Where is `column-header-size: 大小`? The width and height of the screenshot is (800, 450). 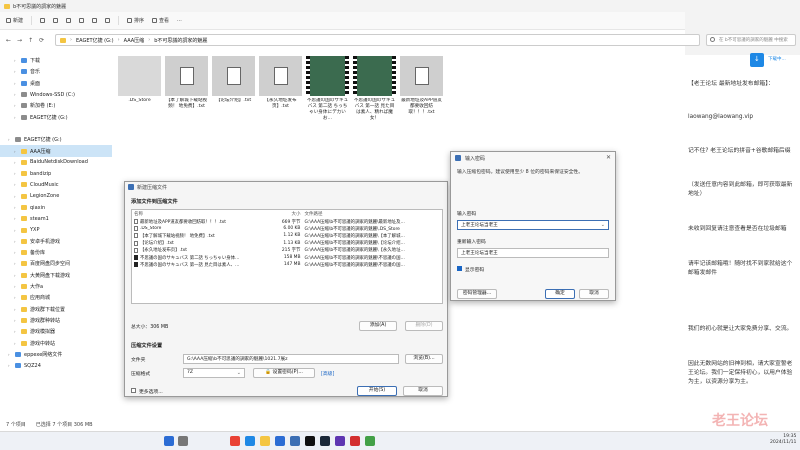 column-header-size: 大小 is located at coordinates (287, 214).